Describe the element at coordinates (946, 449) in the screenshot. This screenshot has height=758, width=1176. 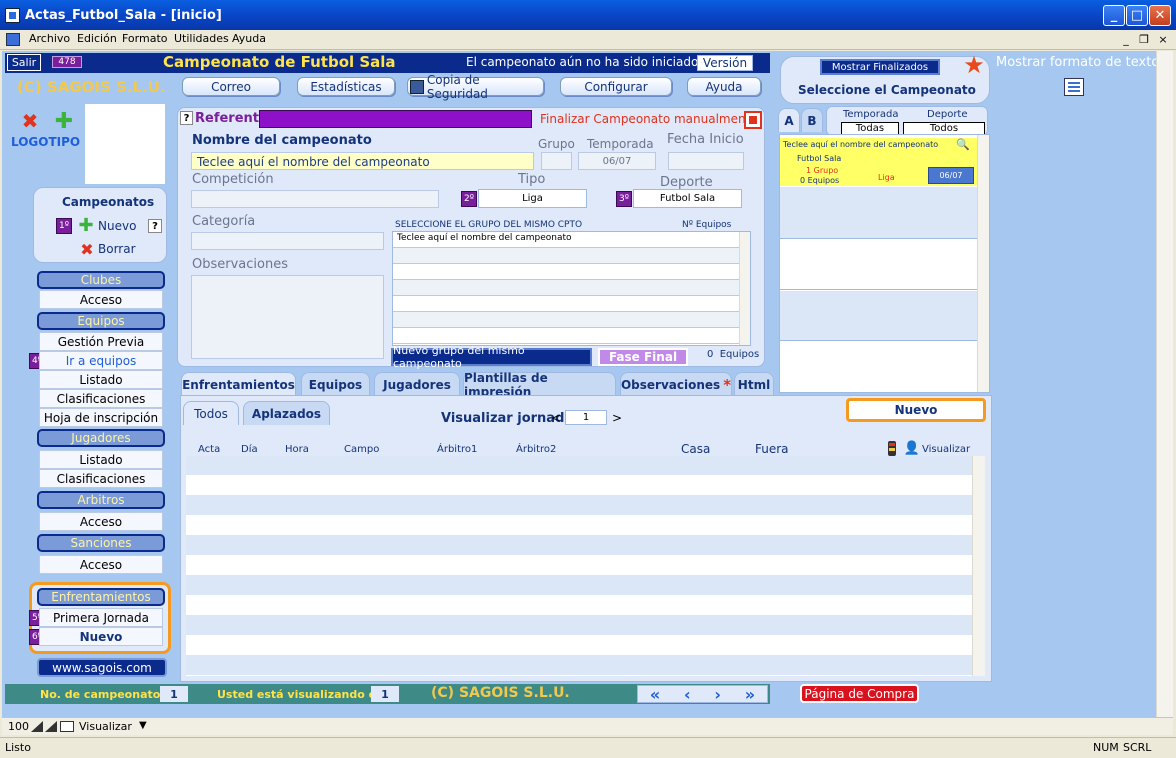
I see `col-visualizar: Visualizar` at that location.